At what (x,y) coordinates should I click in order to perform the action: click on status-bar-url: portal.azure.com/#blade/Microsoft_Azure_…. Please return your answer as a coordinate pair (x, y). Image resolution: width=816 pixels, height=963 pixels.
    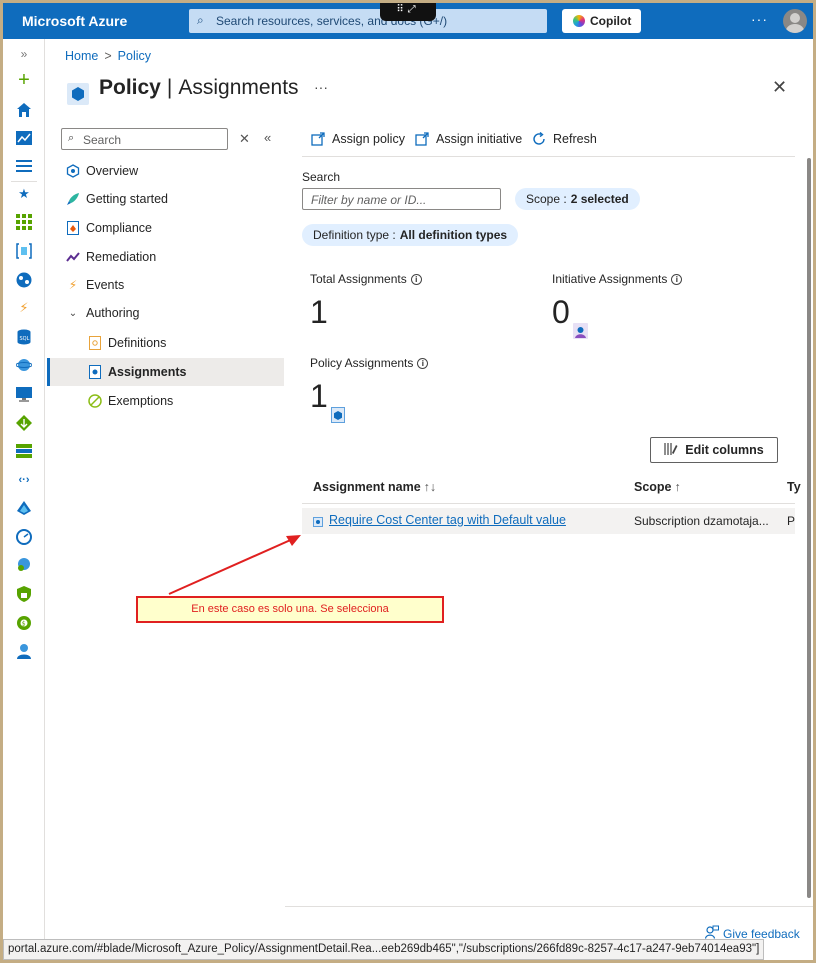
    Looking at the image, I should click on (384, 949).